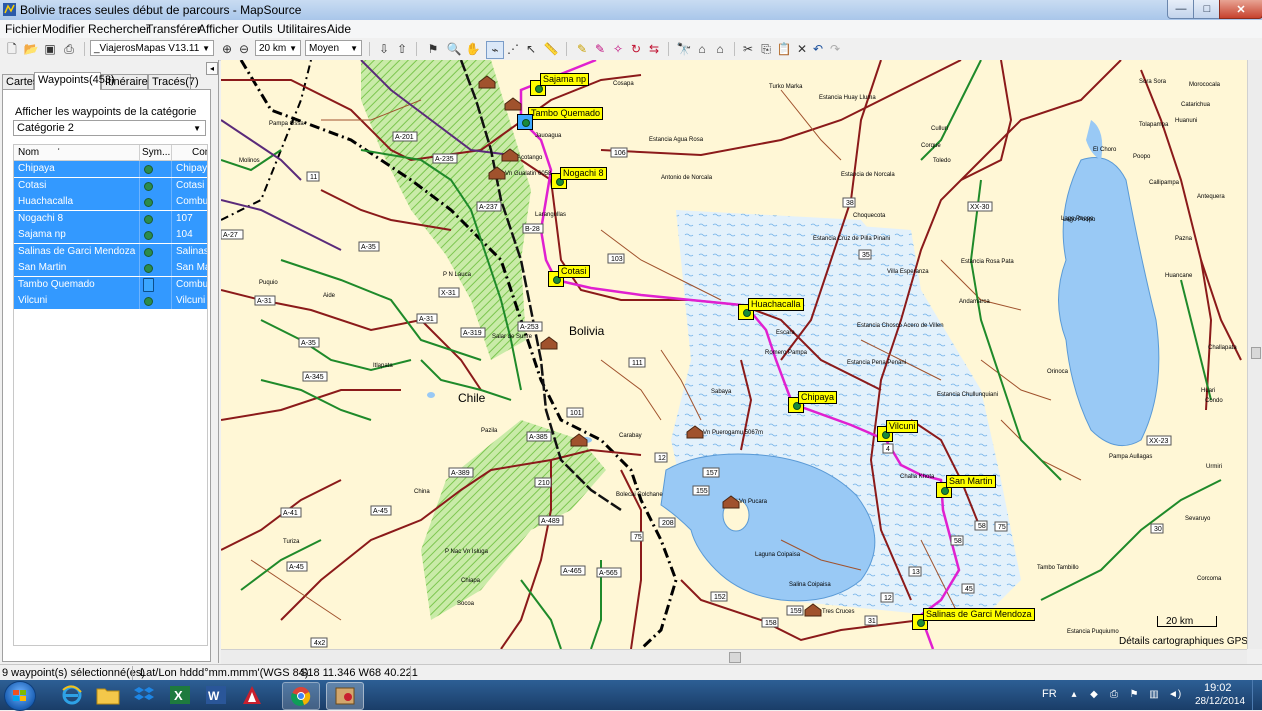  What do you see at coordinates (835, 49) in the screenshot?
I see `redo-icon: ↷` at bounding box center [835, 49].